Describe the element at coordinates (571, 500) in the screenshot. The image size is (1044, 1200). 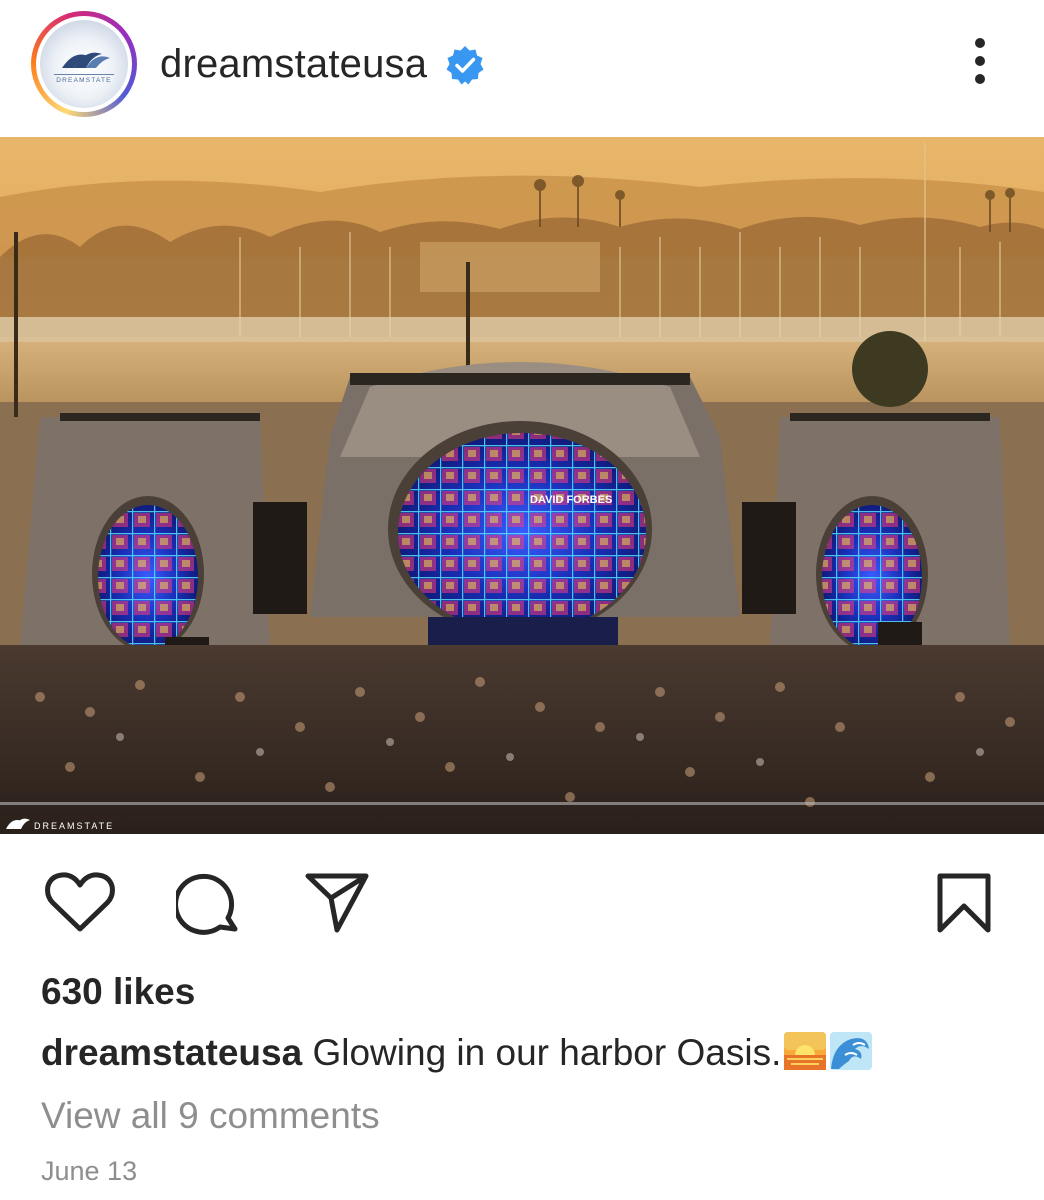
I see `screen-text: DAVID FORBES` at that location.